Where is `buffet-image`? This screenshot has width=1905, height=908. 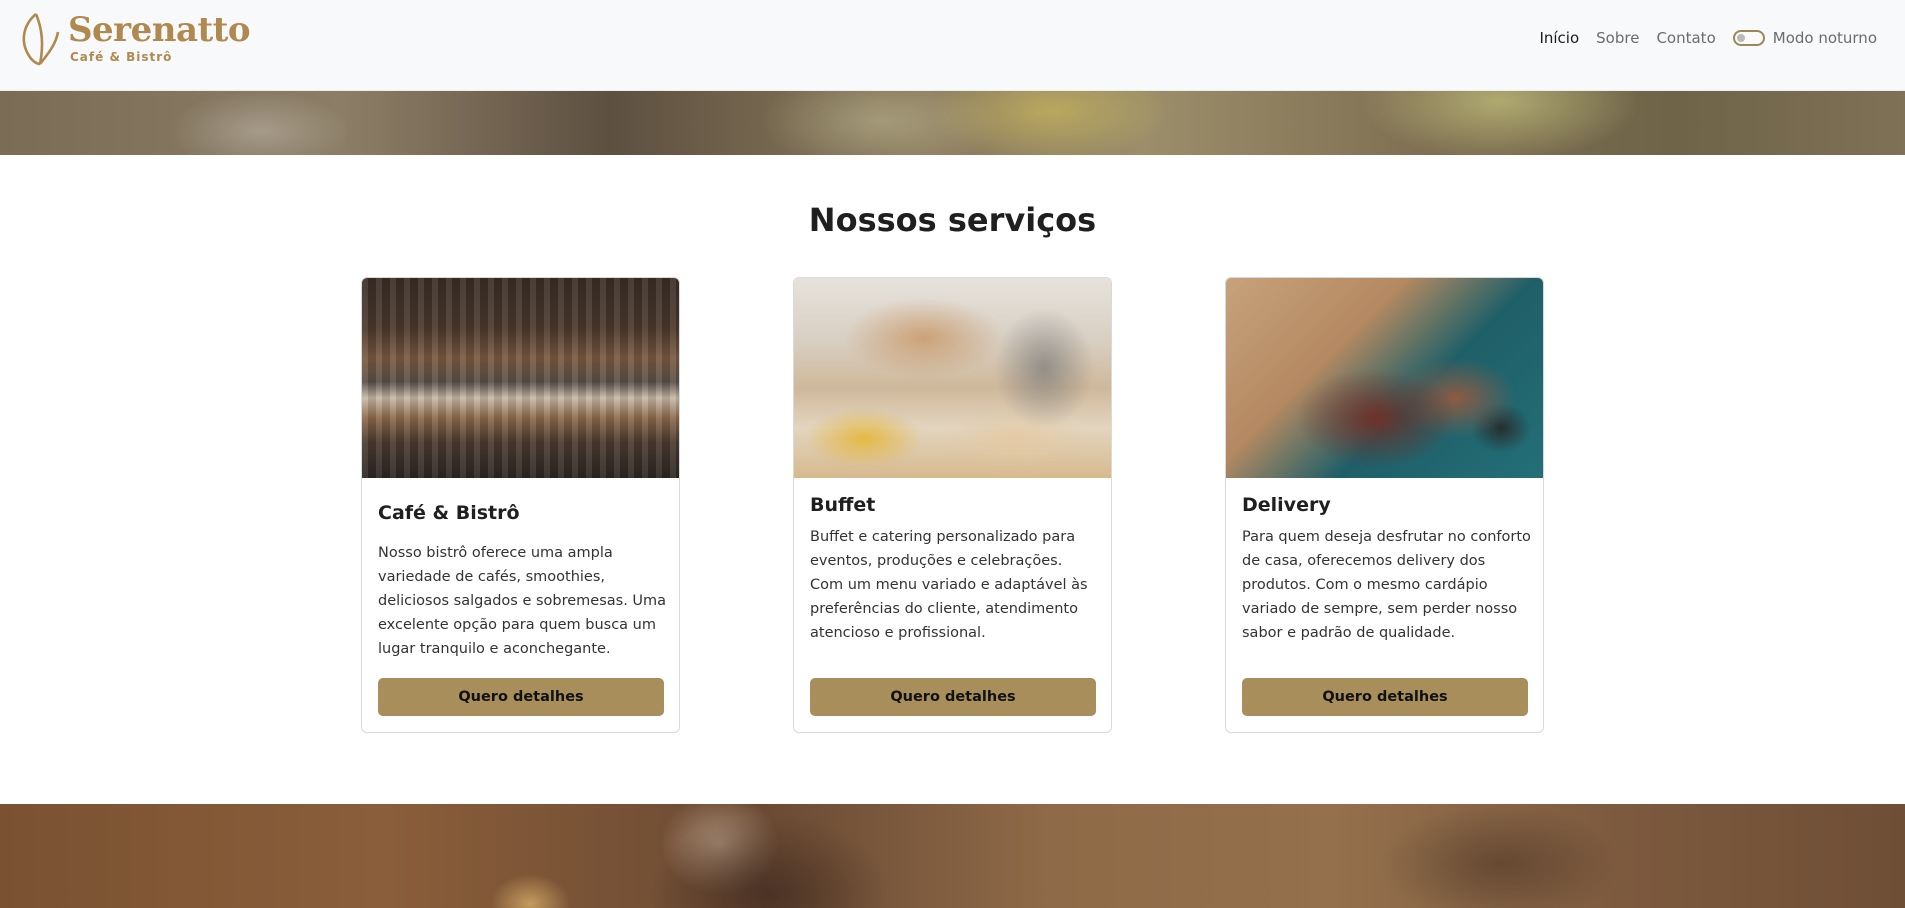 buffet-image is located at coordinates (952, 378).